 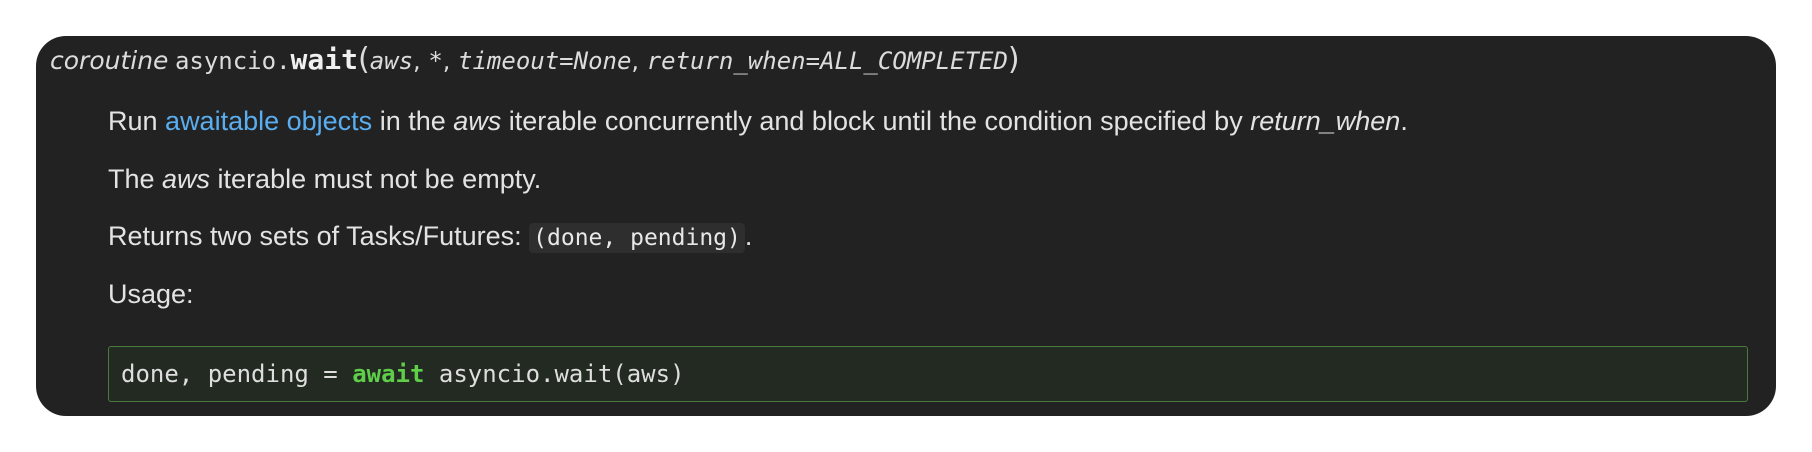 What do you see at coordinates (388, 374) in the screenshot?
I see `code-keyword-await: await` at bounding box center [388, 374].